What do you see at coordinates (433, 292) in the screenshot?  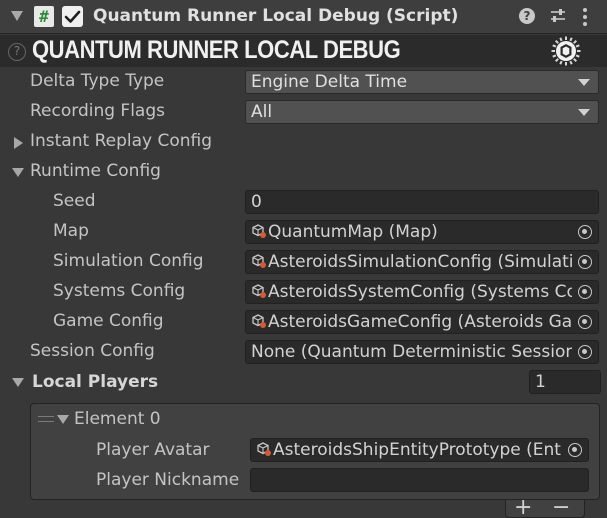 I see `systems-config-value: AsteroidsSystemConfig (Systems Config)` at bounding box center [433, 292].